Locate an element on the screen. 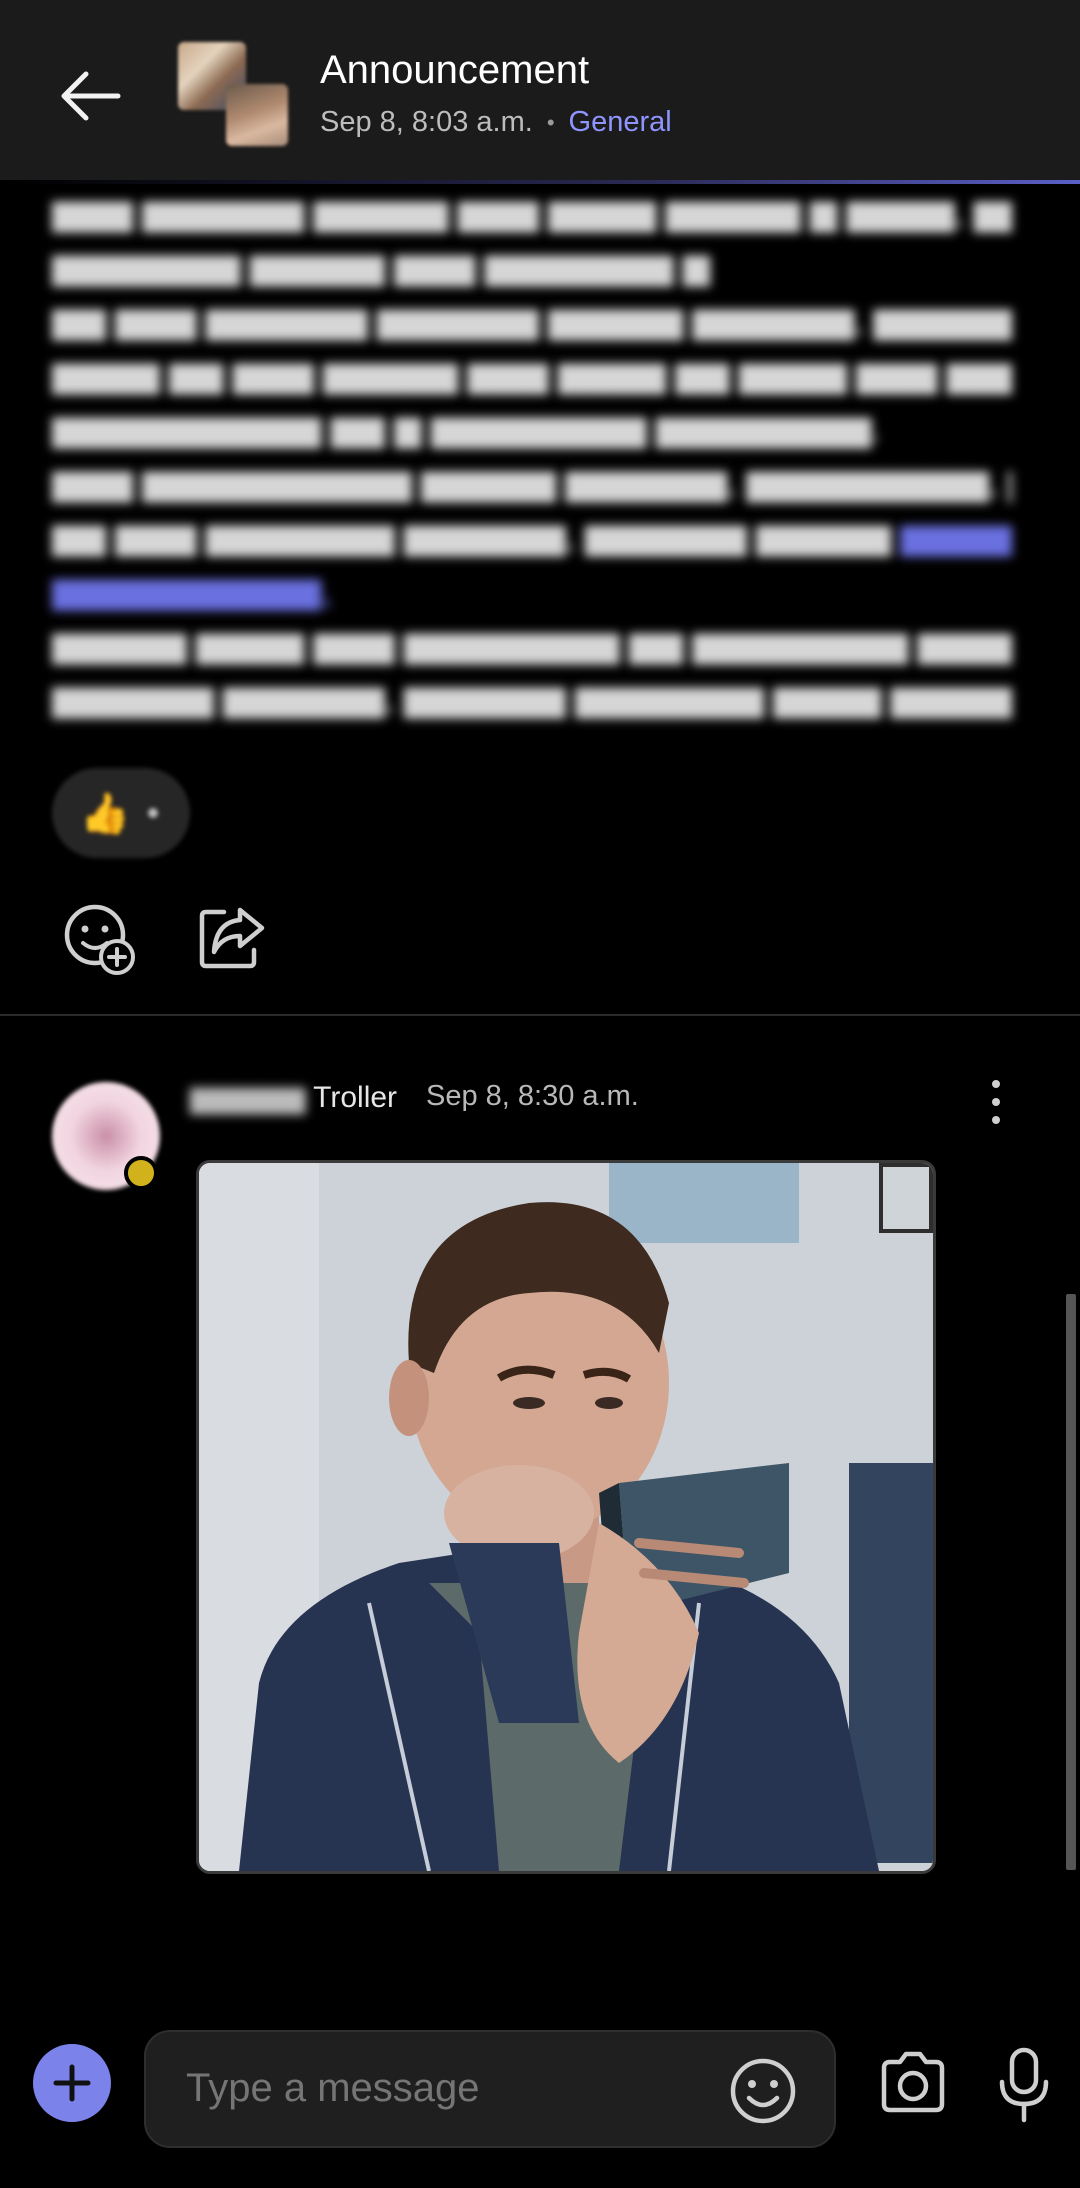 The image size is (1080, 2188). avatar is located at coordinates (257, 115).